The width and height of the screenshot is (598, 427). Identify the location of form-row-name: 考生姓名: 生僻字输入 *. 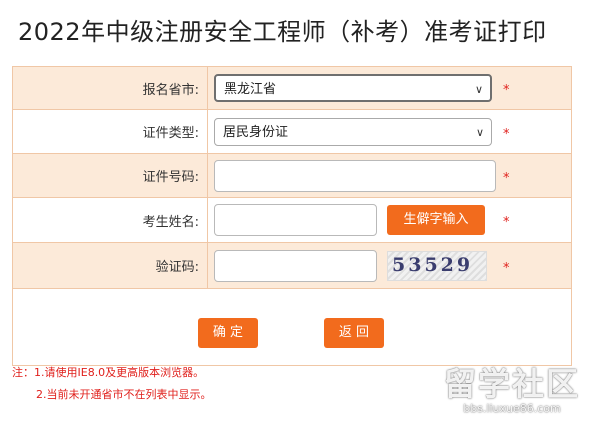
(292, 220).